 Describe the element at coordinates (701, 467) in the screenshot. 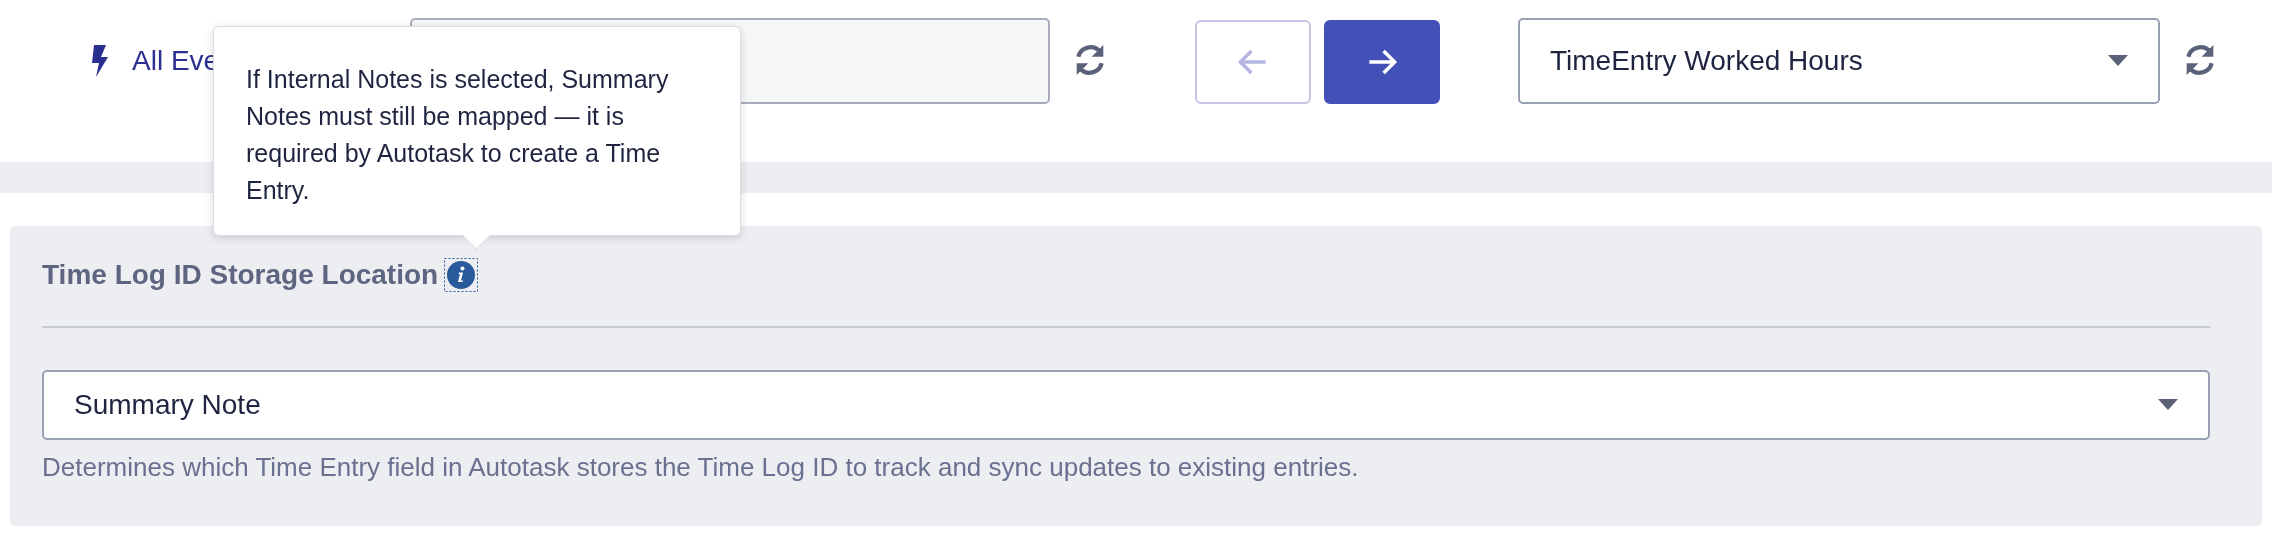

I see `help-text: Determines which Time Entry field in Autotask stores the Time Log ID to track and sync updates to existing entries.` at that location.